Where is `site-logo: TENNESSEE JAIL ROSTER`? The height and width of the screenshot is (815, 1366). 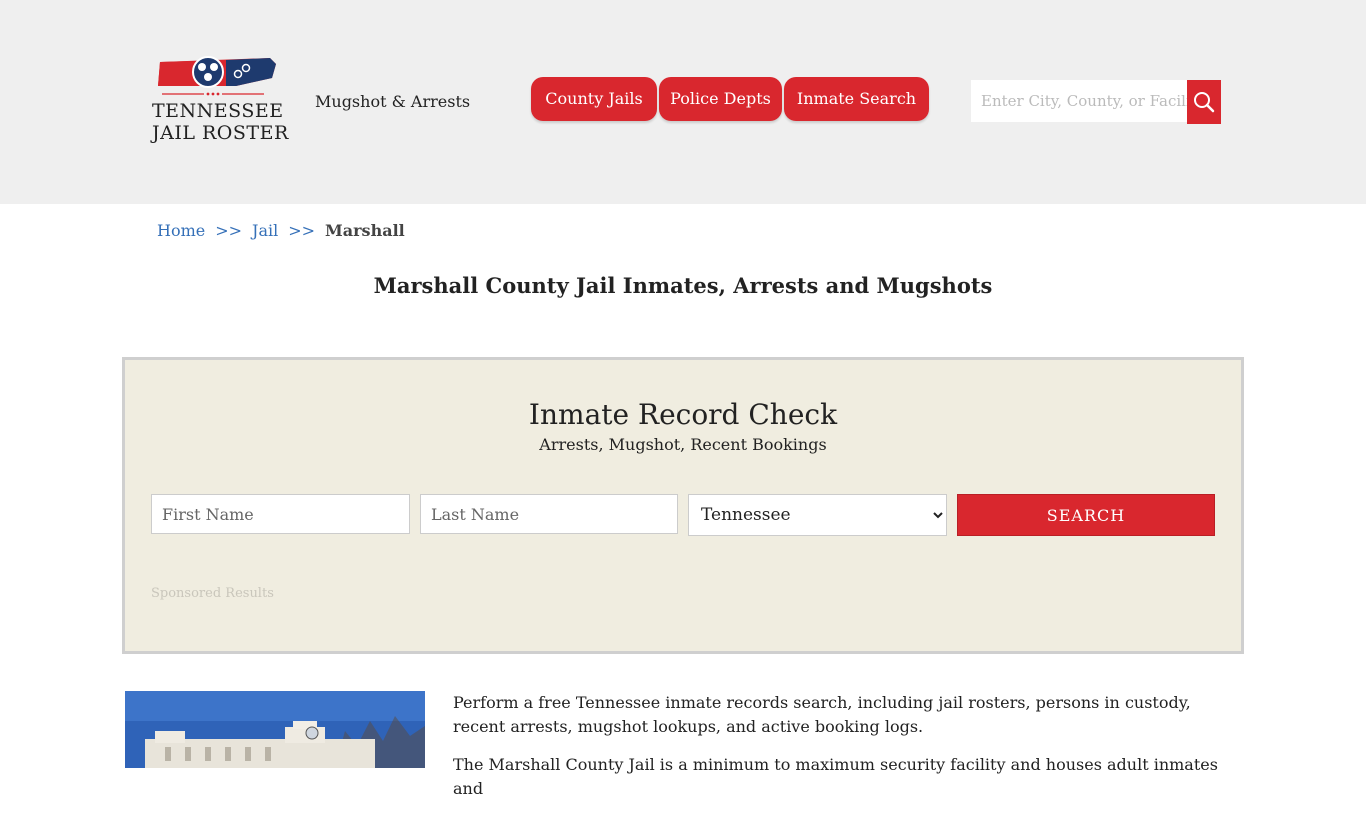 site-logo: TENNESSEE JAIL ROSTER is located at coordinates (220, 102).